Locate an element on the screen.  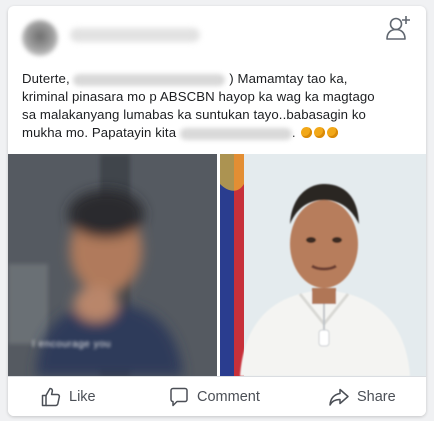
post-line: Duterte, ) Mamamtay tao ka, is located at coordinates (185, 78).